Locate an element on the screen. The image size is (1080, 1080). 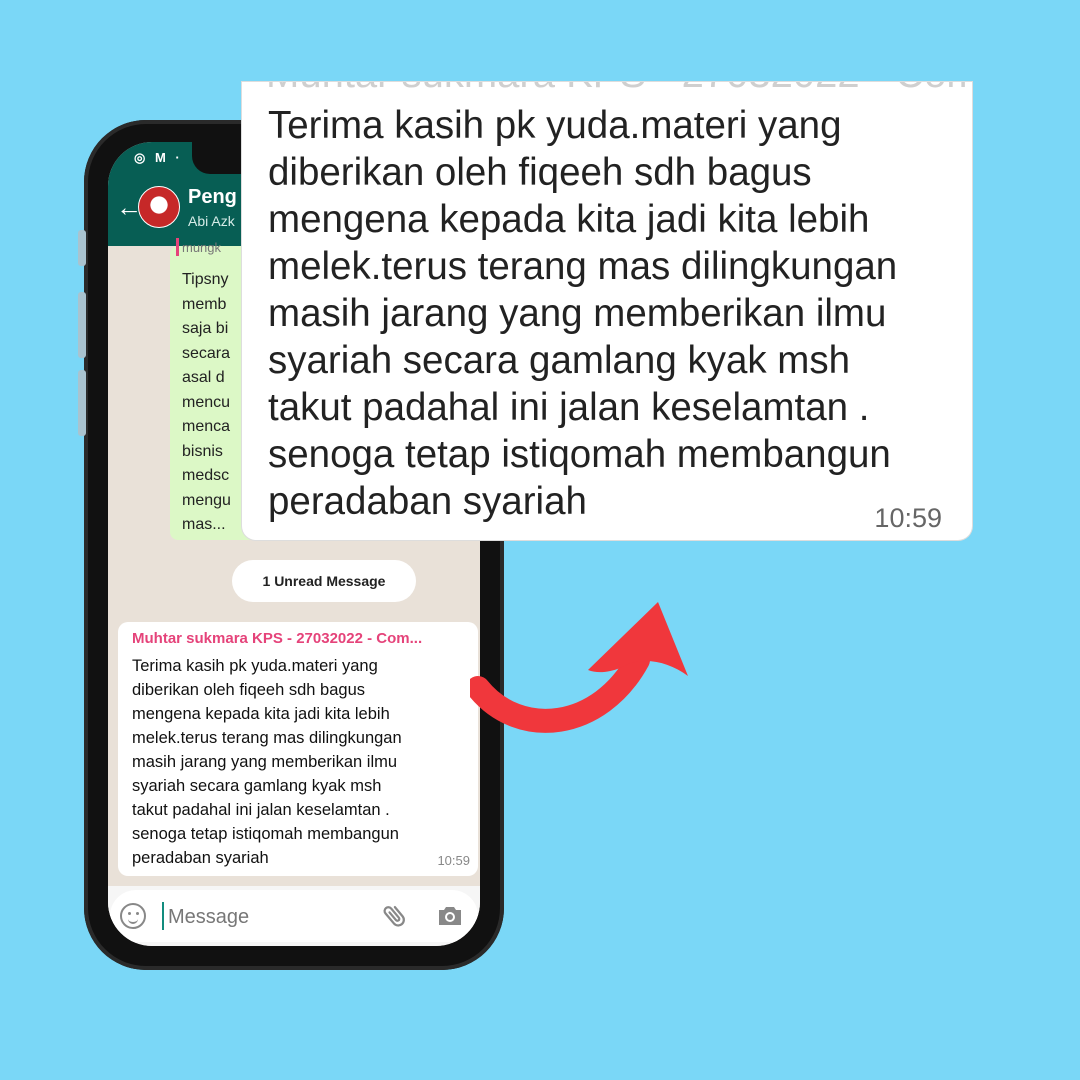
message-line: saja bi is located at coordinates (205, 328).